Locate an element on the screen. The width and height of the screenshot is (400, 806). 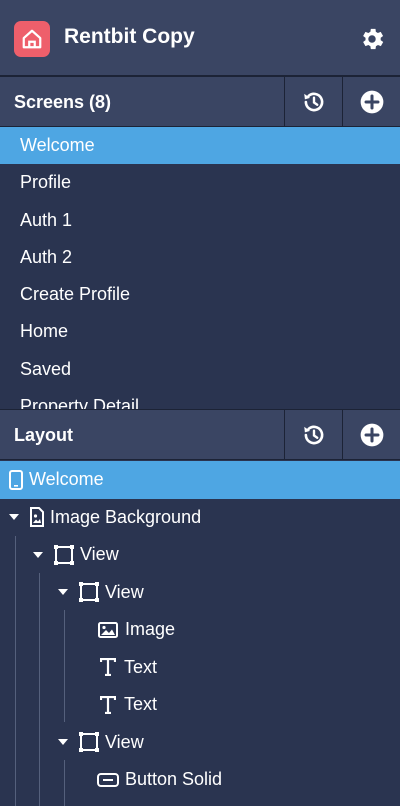
layout-add-button is located at coordinates (371, 434).